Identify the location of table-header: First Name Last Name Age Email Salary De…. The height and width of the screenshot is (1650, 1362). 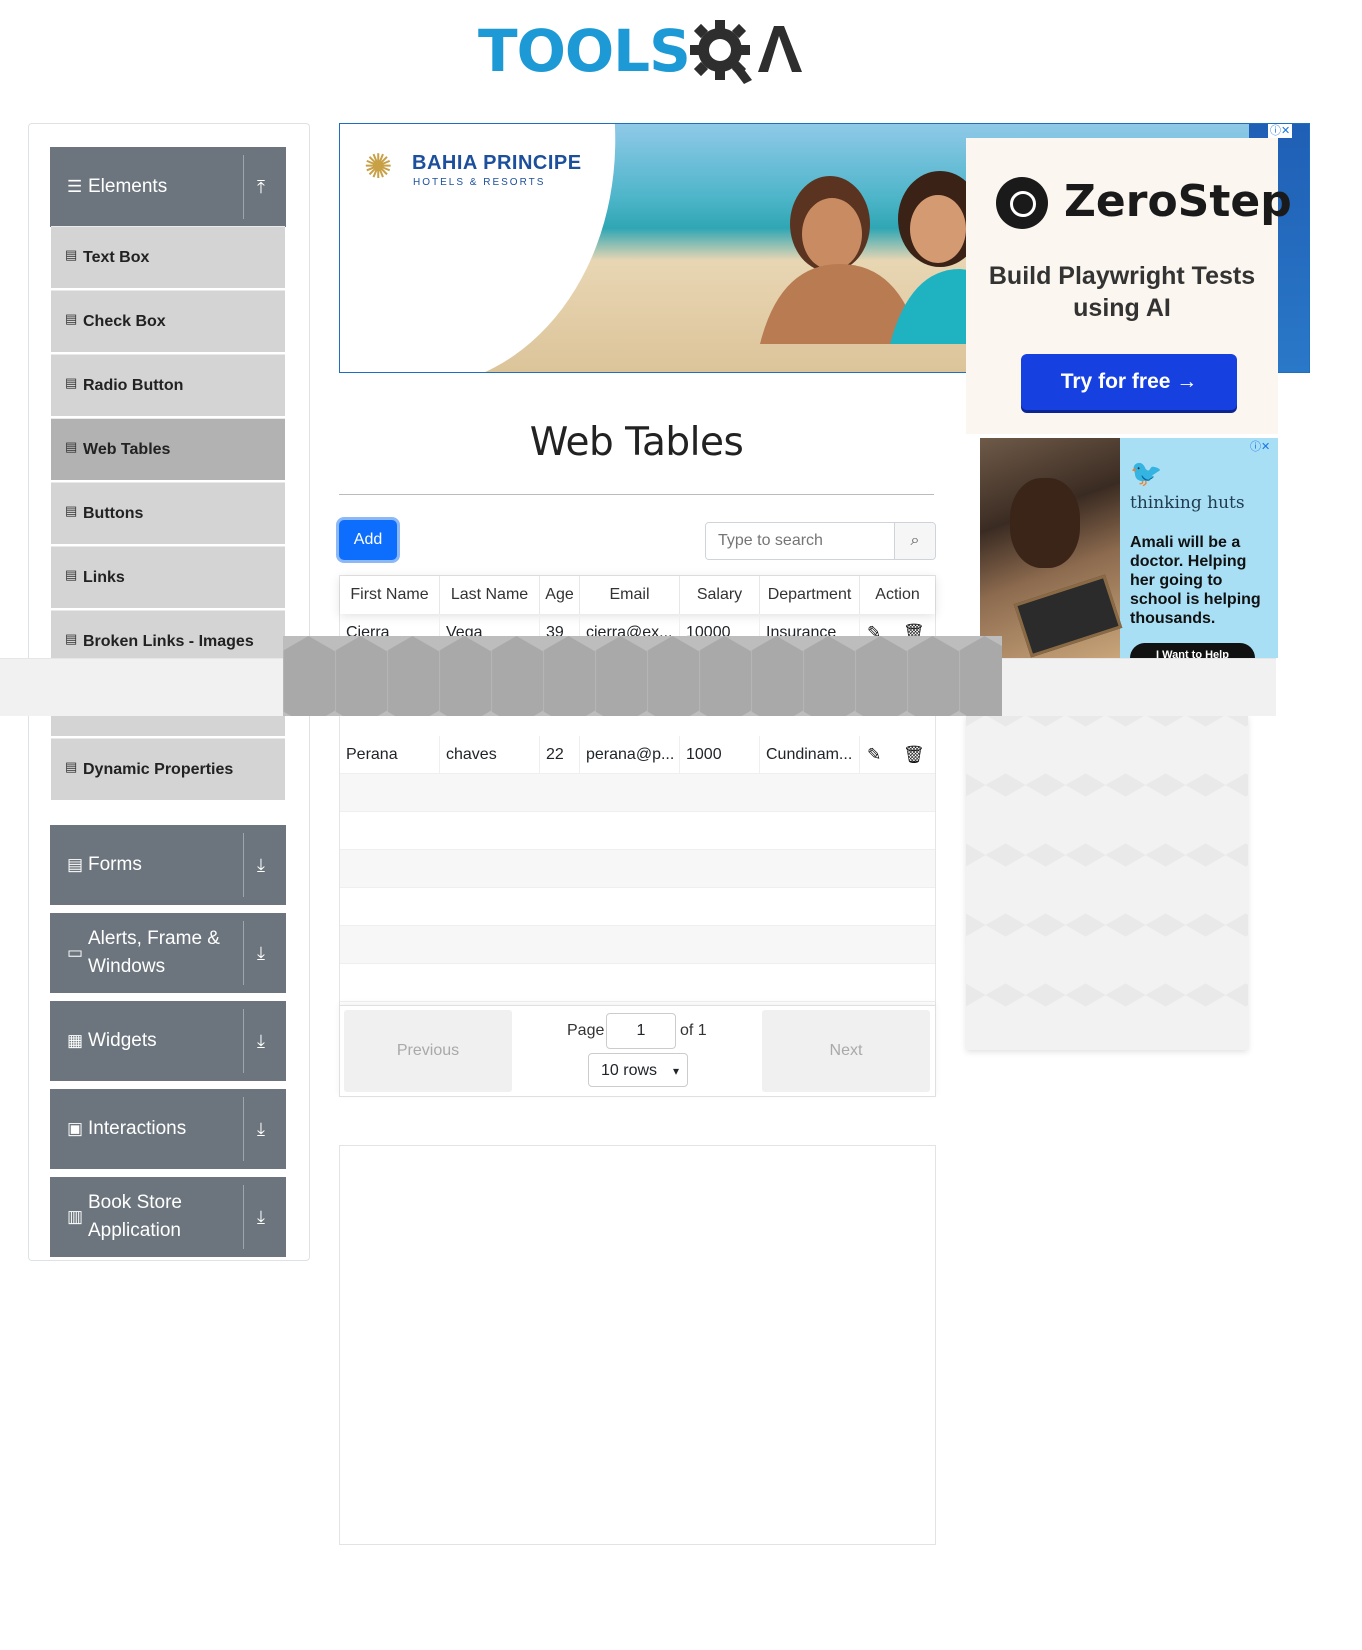
(637, 595).